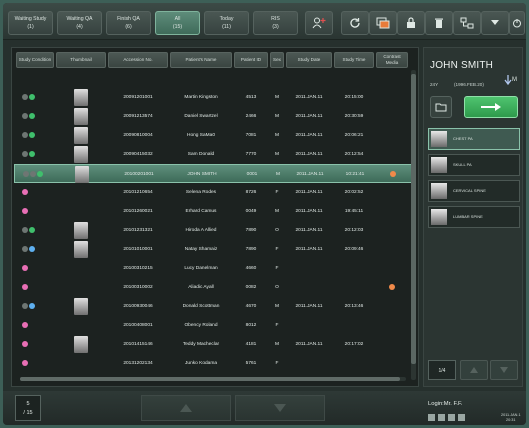 The width and height of the screenshot is (529, 428). I want to click on table-row: 20100310215 Lucy Danelman 4660 F, so click(214, 268).